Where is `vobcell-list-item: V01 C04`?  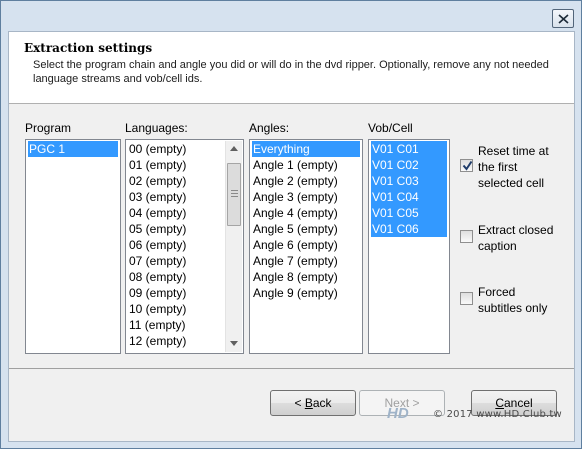 vobcell-list-item: V01 C04 is located at coordinates (409, 197).